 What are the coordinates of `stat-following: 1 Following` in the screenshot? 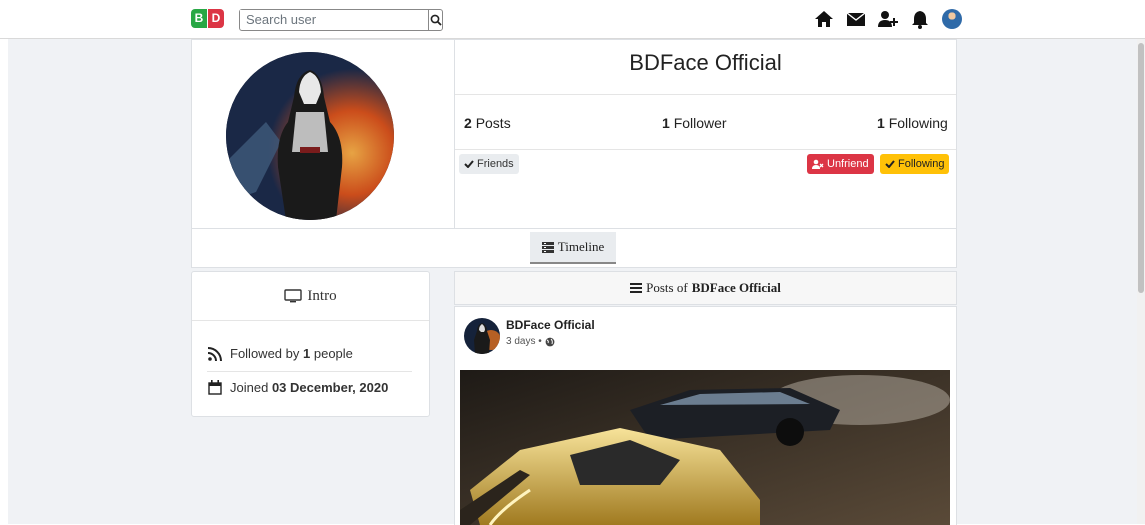 It's located at (912, 123).